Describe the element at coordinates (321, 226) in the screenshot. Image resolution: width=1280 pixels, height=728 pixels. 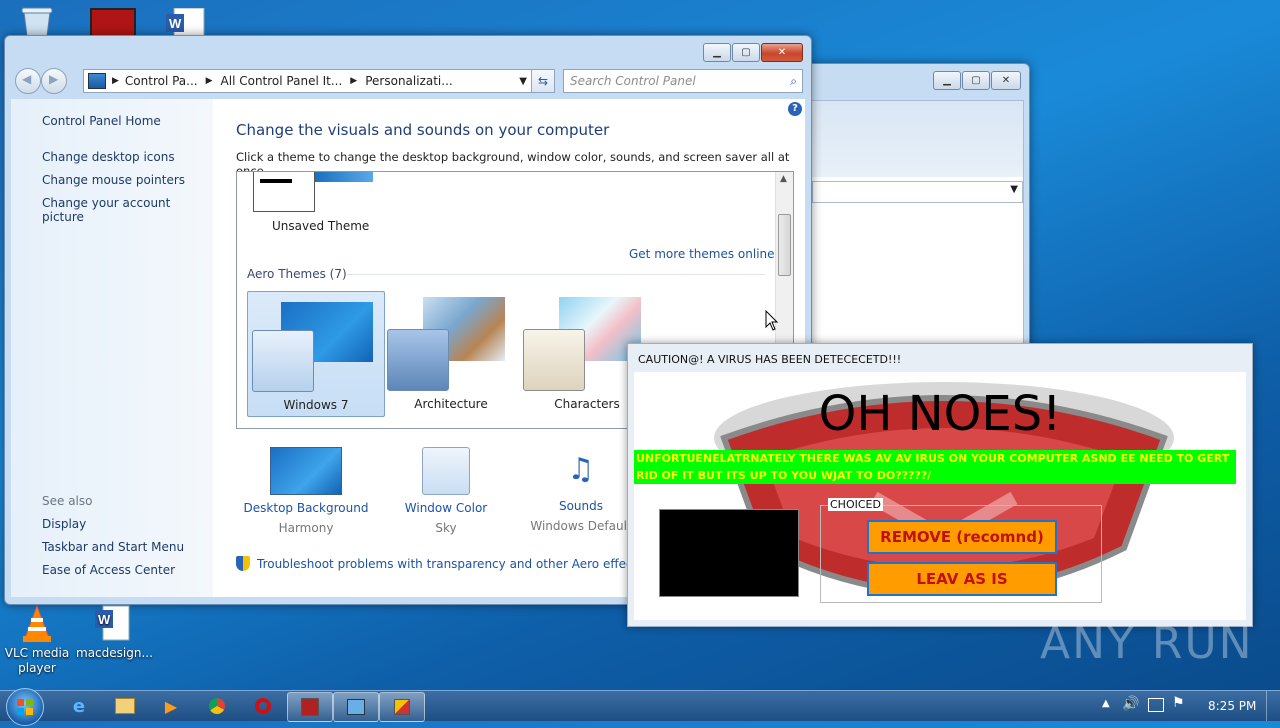
I see `theme-label: Unsaved Theme` at that location.